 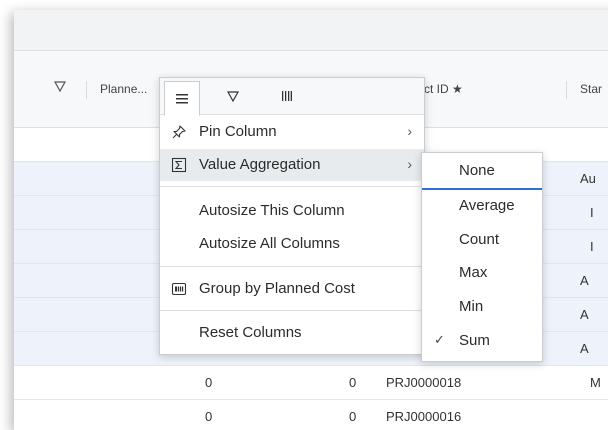 I want to click on tab-columns, so click(x=287, y=96).